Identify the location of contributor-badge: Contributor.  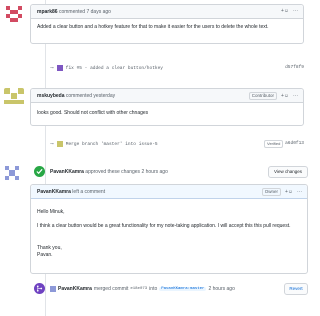
(262, 96).